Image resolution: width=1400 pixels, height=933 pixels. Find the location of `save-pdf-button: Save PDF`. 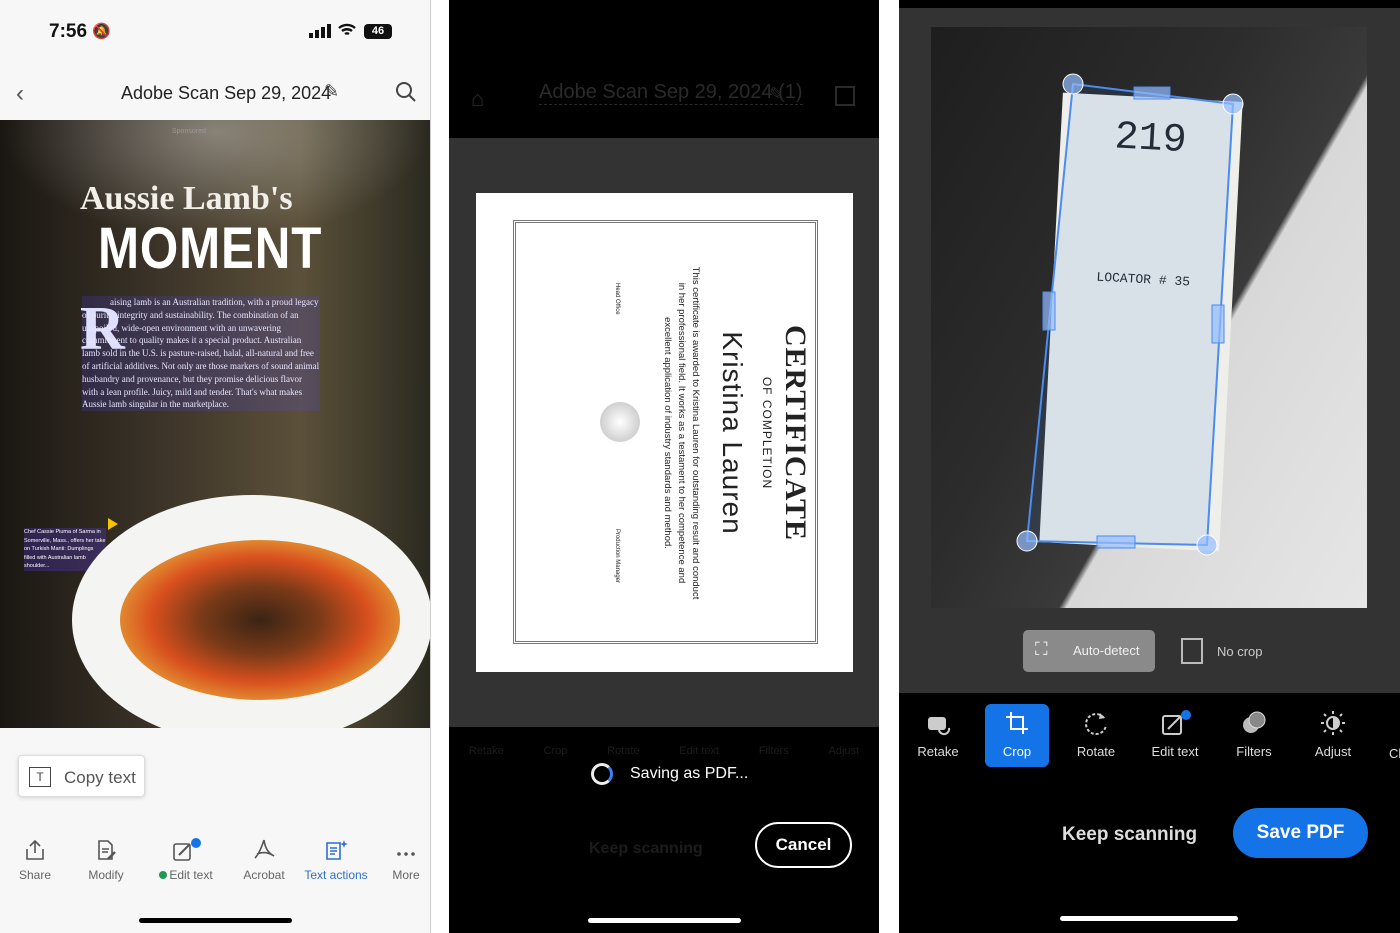

save-pdf-button: Save PDF is located at coordinates (1300, 833).